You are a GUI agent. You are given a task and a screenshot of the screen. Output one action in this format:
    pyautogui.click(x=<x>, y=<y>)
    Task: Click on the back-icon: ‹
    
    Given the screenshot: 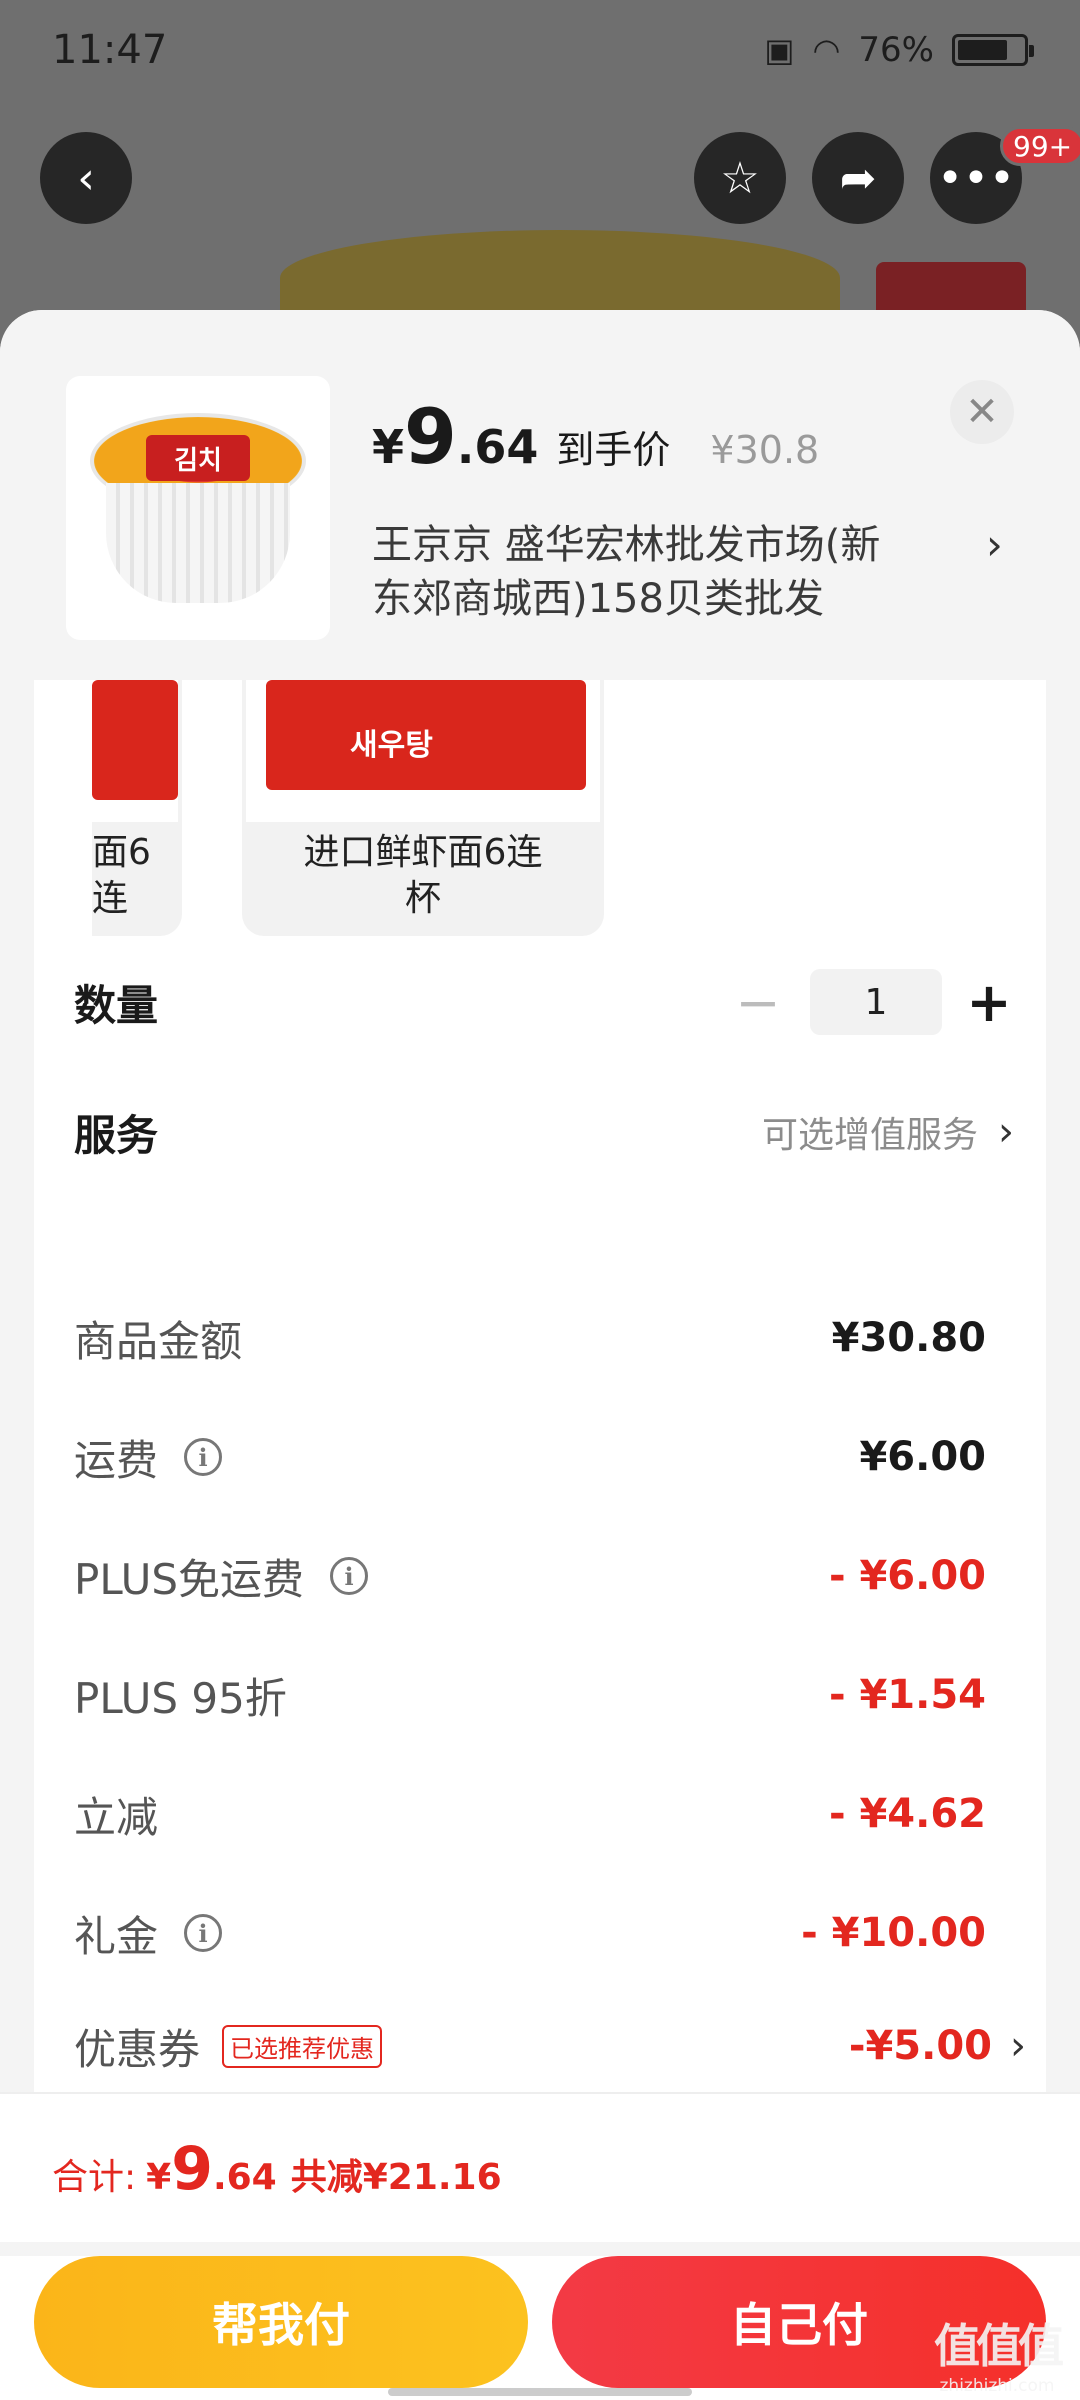 What is the action you would take?
    pyautogui.click(x=86, y=178)
    